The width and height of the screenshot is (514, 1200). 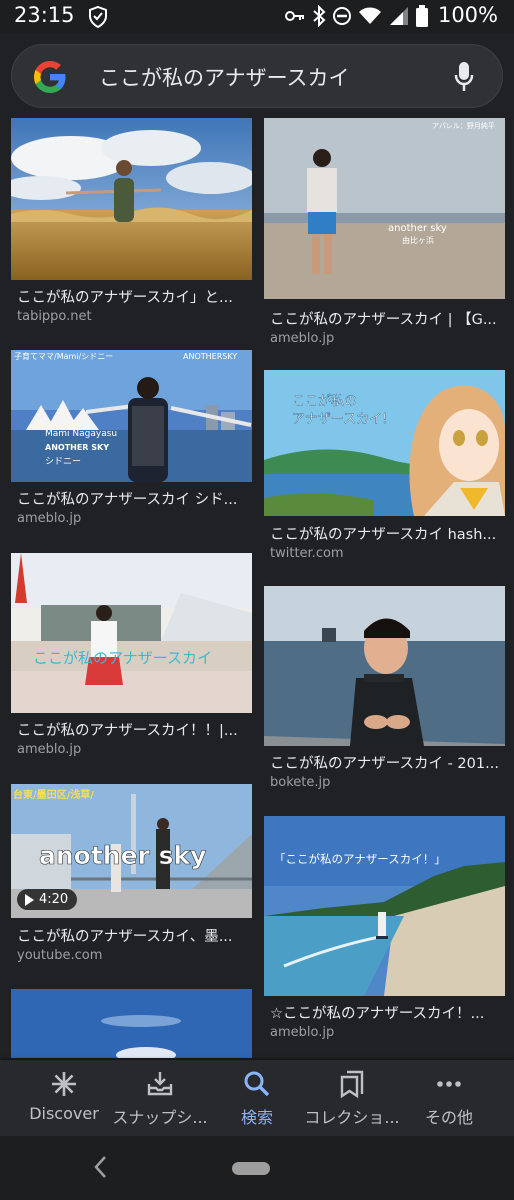 I want to click on result-card, so click(x=131, y=1023).